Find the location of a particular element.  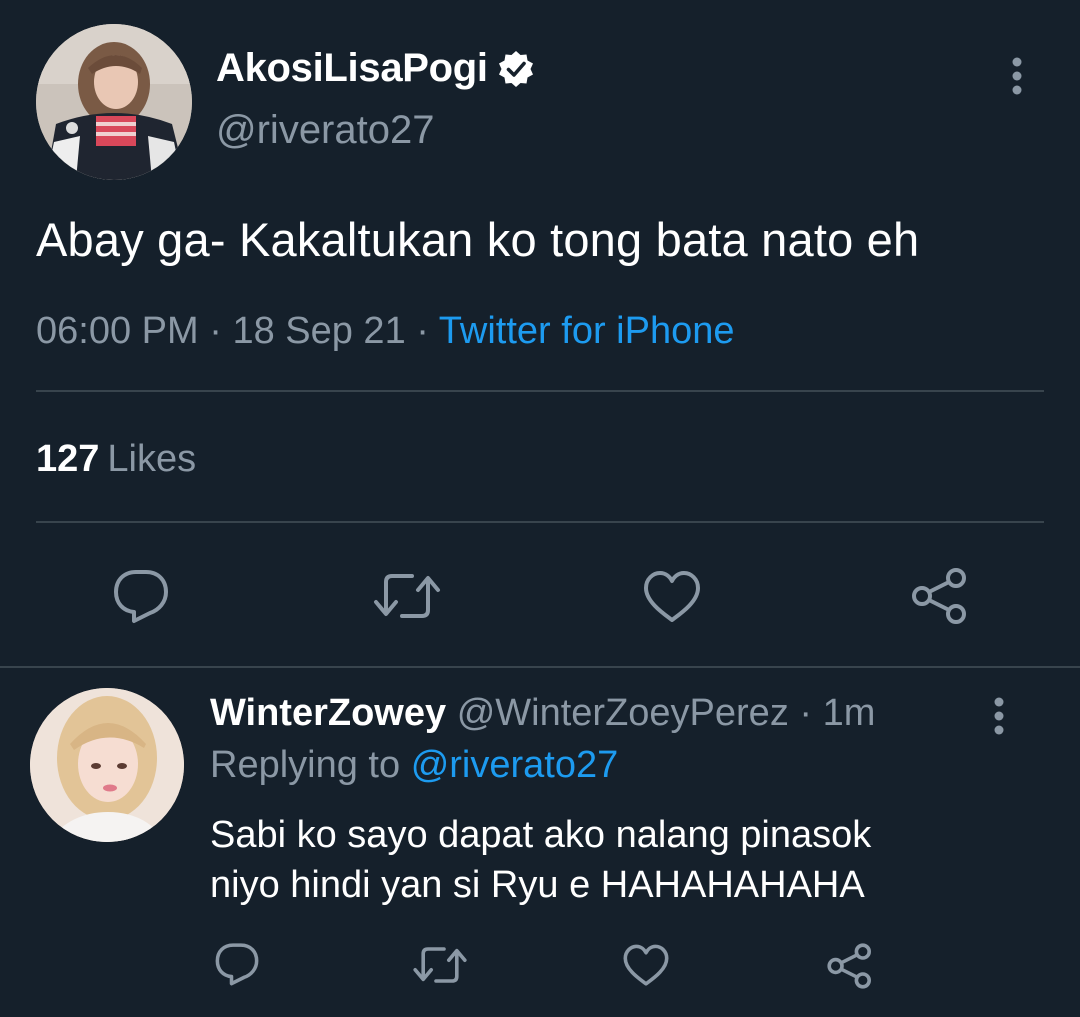

reply-text-line: Sabi ko sayo dapat ako nalang pinasok is located at coordinates (541, 835).